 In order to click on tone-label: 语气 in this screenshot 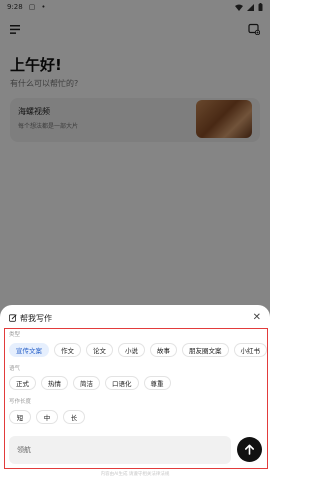, I will do `click(15, 369)`.